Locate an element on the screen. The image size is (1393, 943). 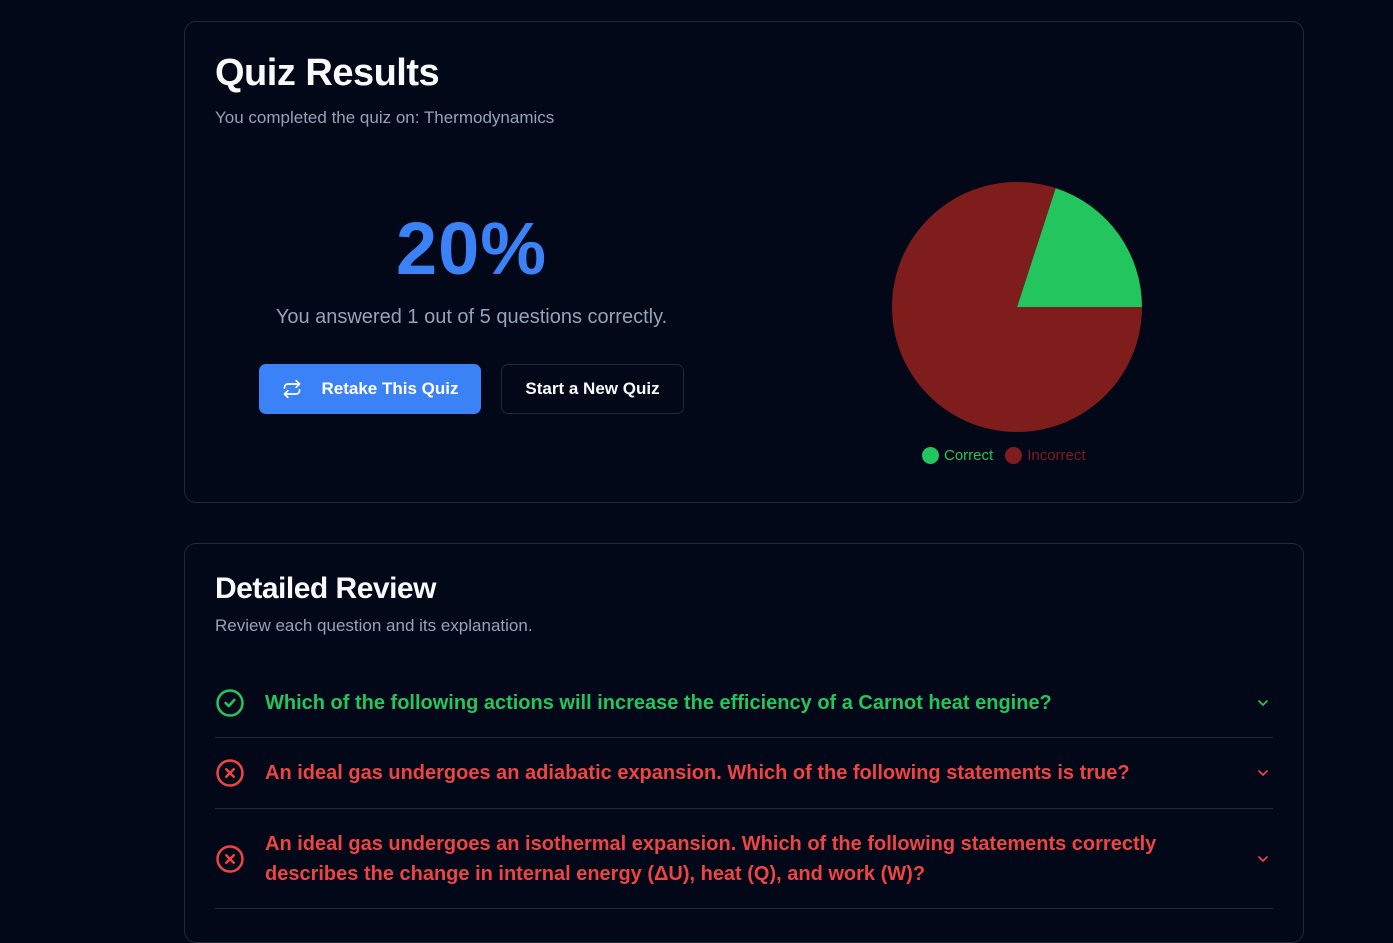
legend-label: Correct is located at coordinates (969, 455).